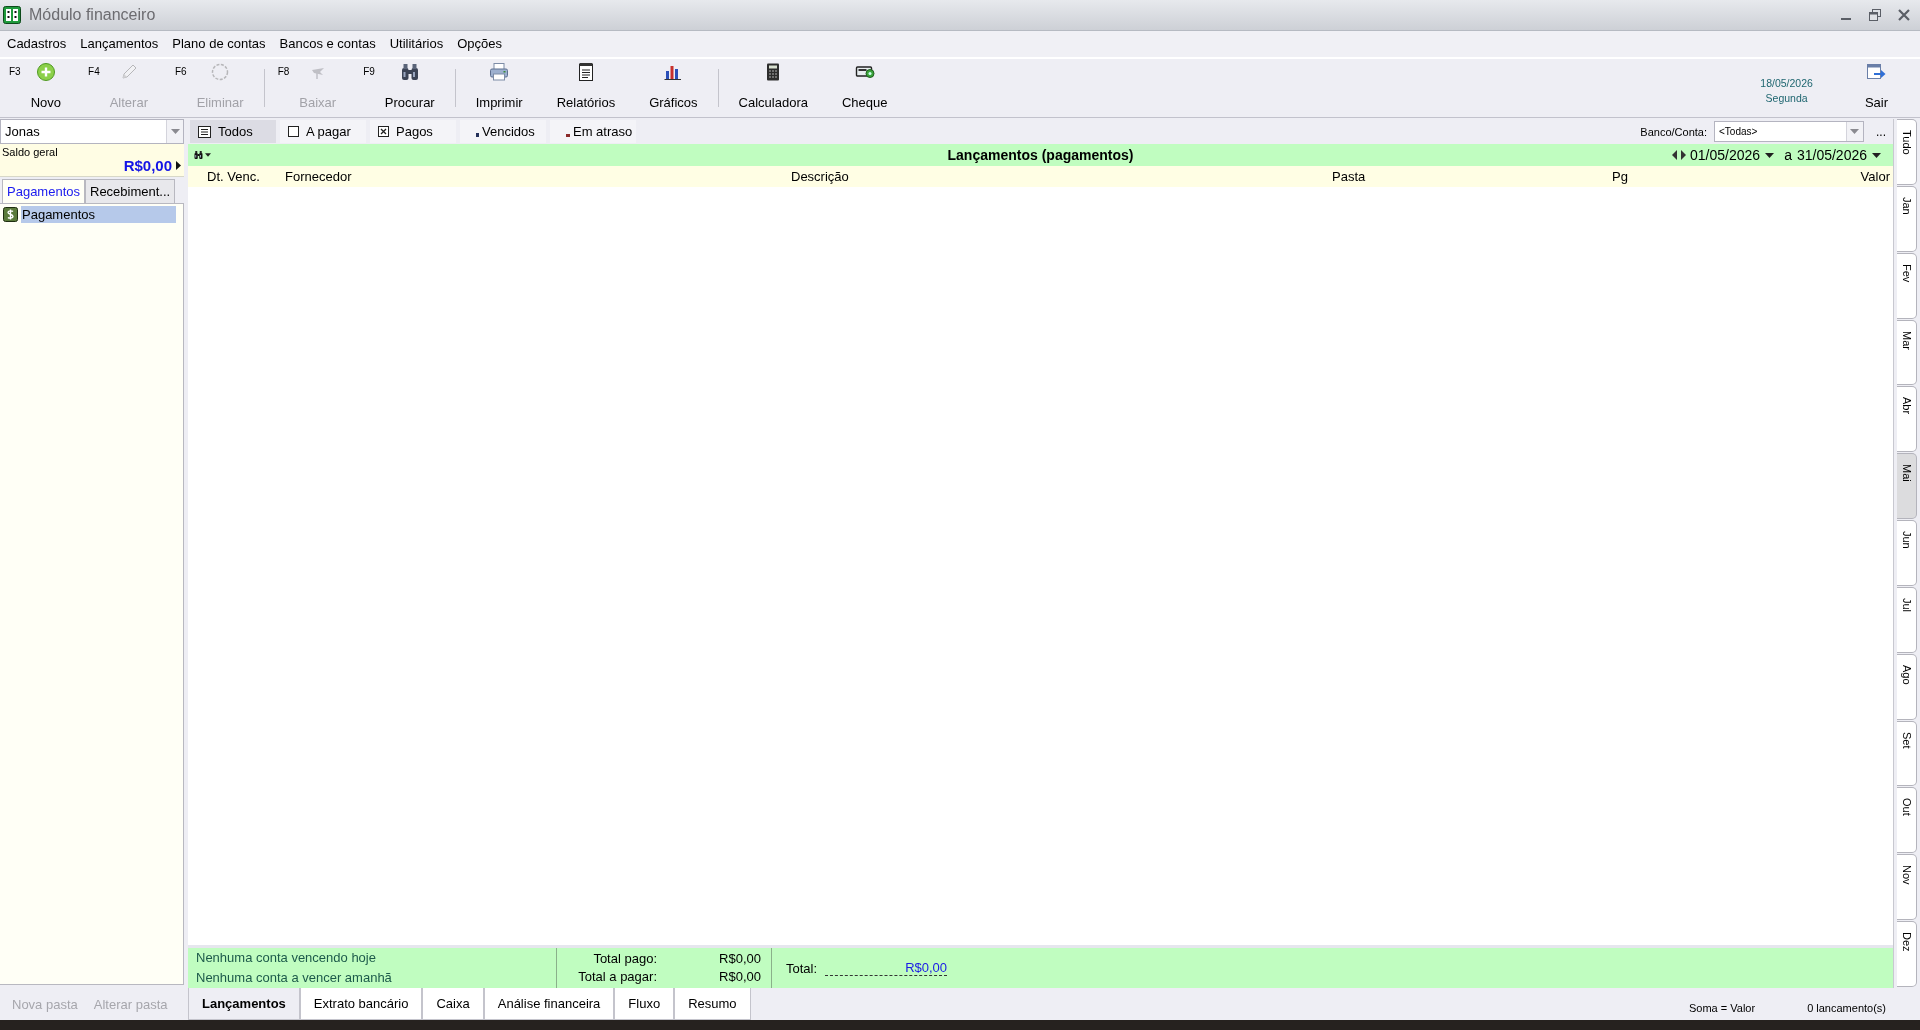  I want to click on status-text: 0 lancamento(s), so click(1846, 1008).